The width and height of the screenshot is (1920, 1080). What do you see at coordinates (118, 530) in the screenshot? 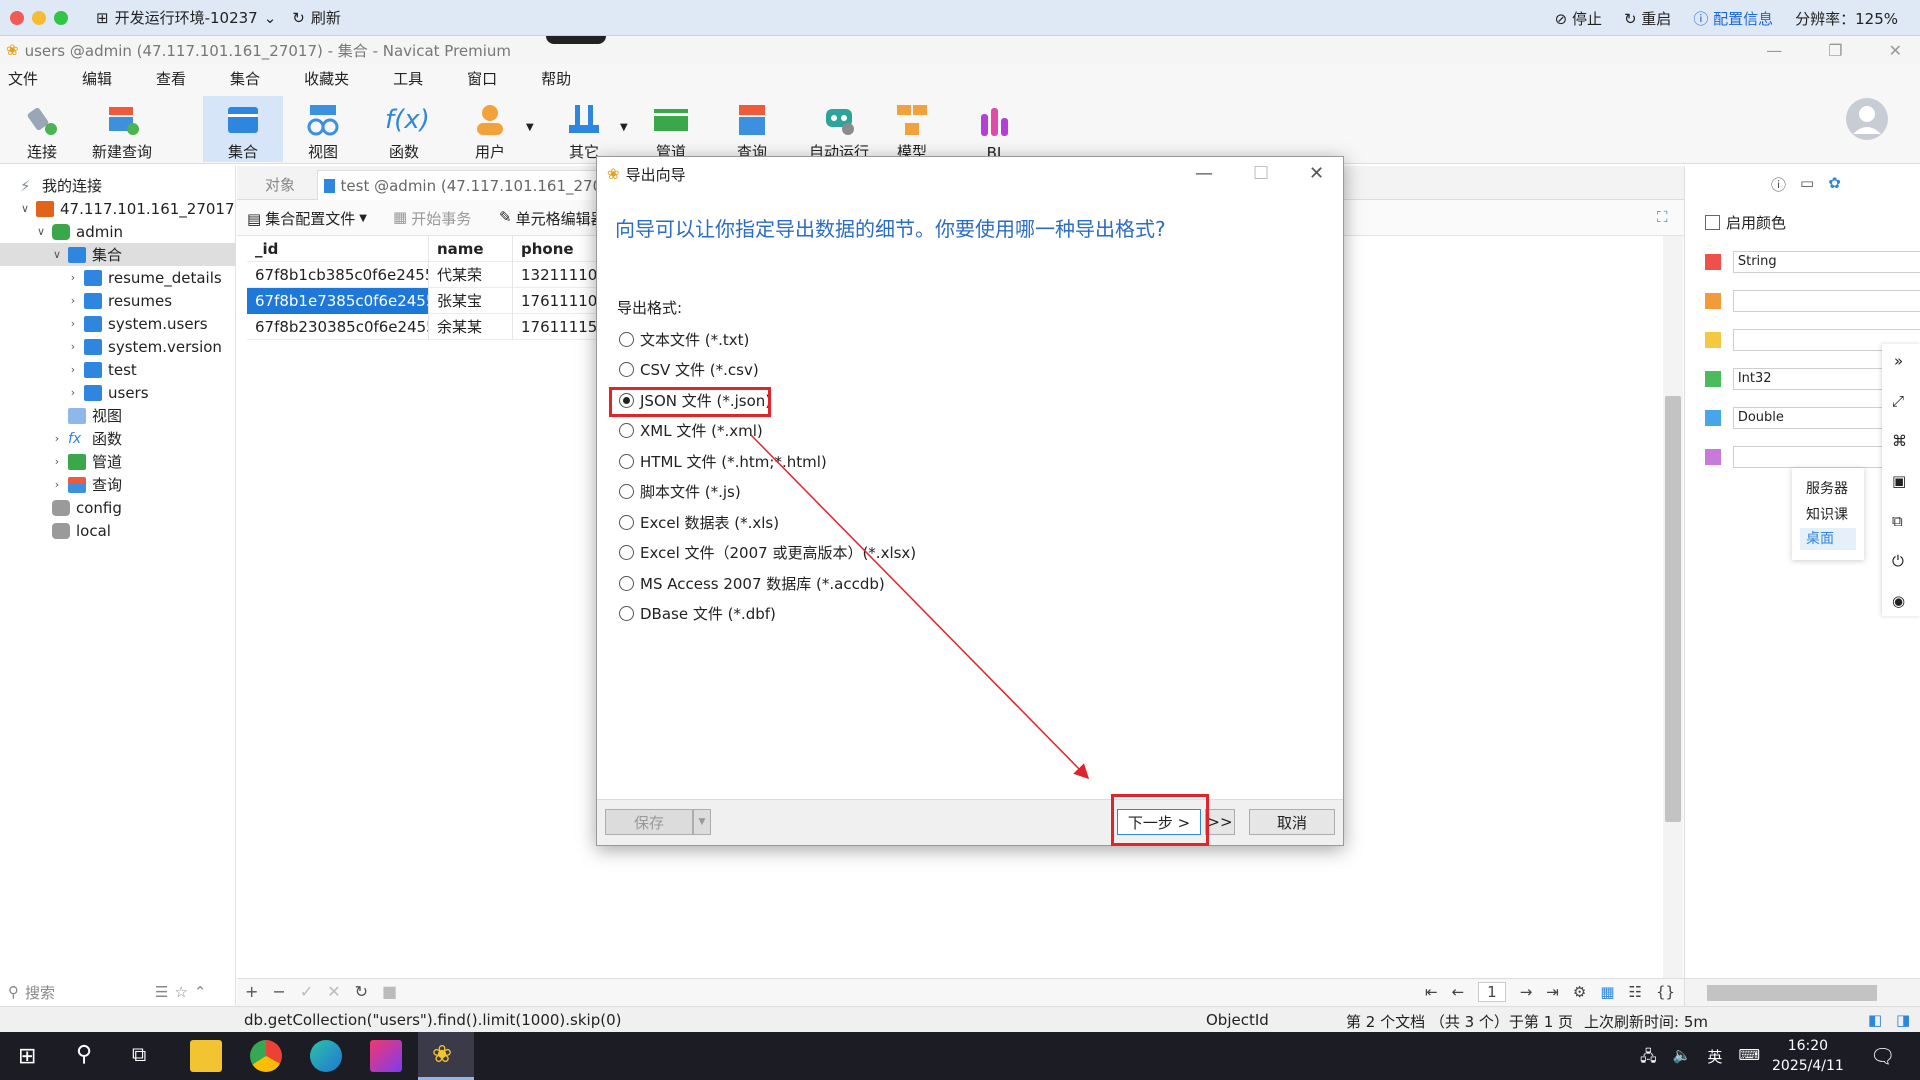
I see `tree-db-local: local` at bounding box center [118, 530].